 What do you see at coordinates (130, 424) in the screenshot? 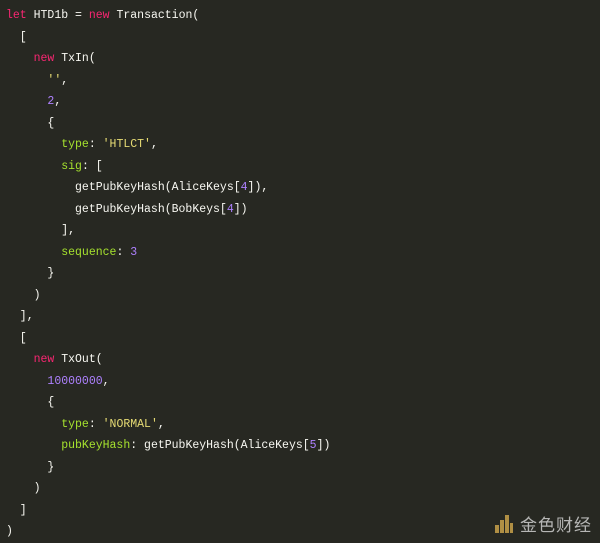
I see `code-token-str: 'NORMAL'` at bounding box center [130, 424].